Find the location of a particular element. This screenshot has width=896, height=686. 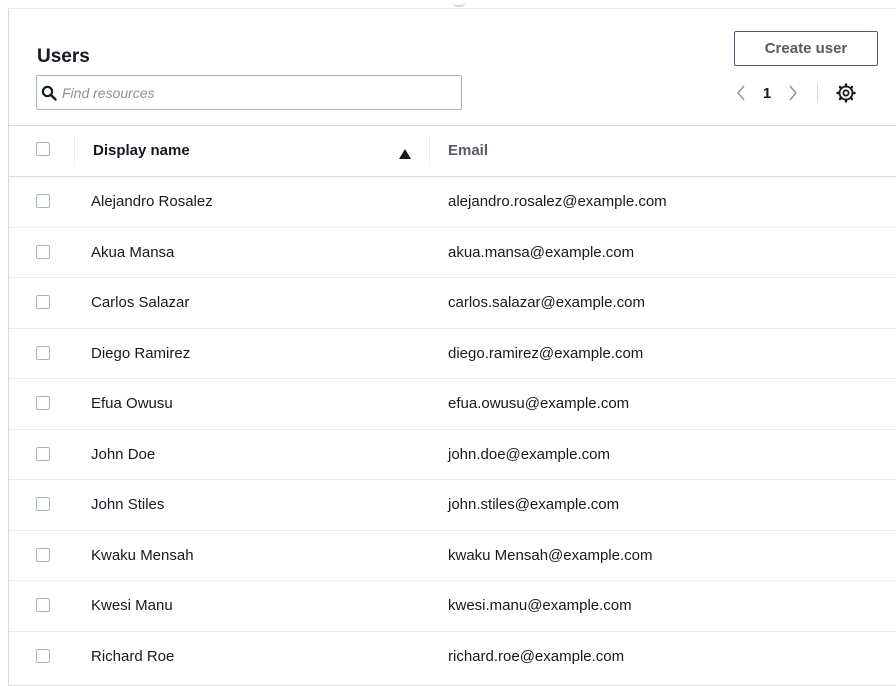

cell-email: john.doe@example.com is located at coordinates (529, 454).